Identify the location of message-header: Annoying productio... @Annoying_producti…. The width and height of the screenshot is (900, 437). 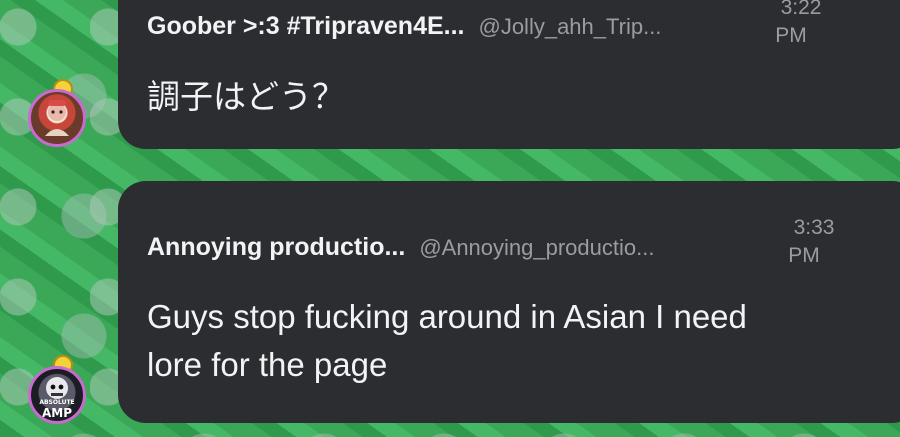
(400, 247).